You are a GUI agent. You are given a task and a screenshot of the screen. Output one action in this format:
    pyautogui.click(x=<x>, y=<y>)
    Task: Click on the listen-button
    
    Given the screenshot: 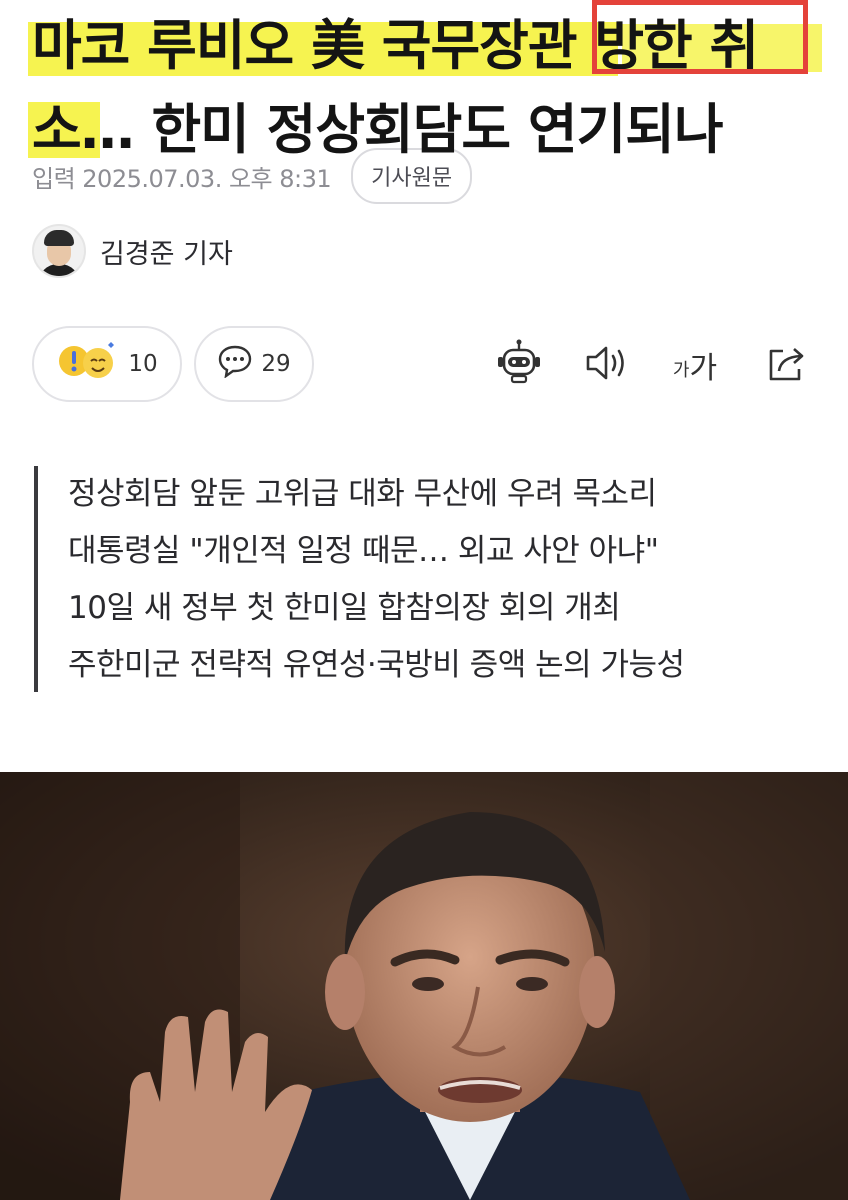 What is the action you would take?
    pyautogui.click(x=607, y=365)
    